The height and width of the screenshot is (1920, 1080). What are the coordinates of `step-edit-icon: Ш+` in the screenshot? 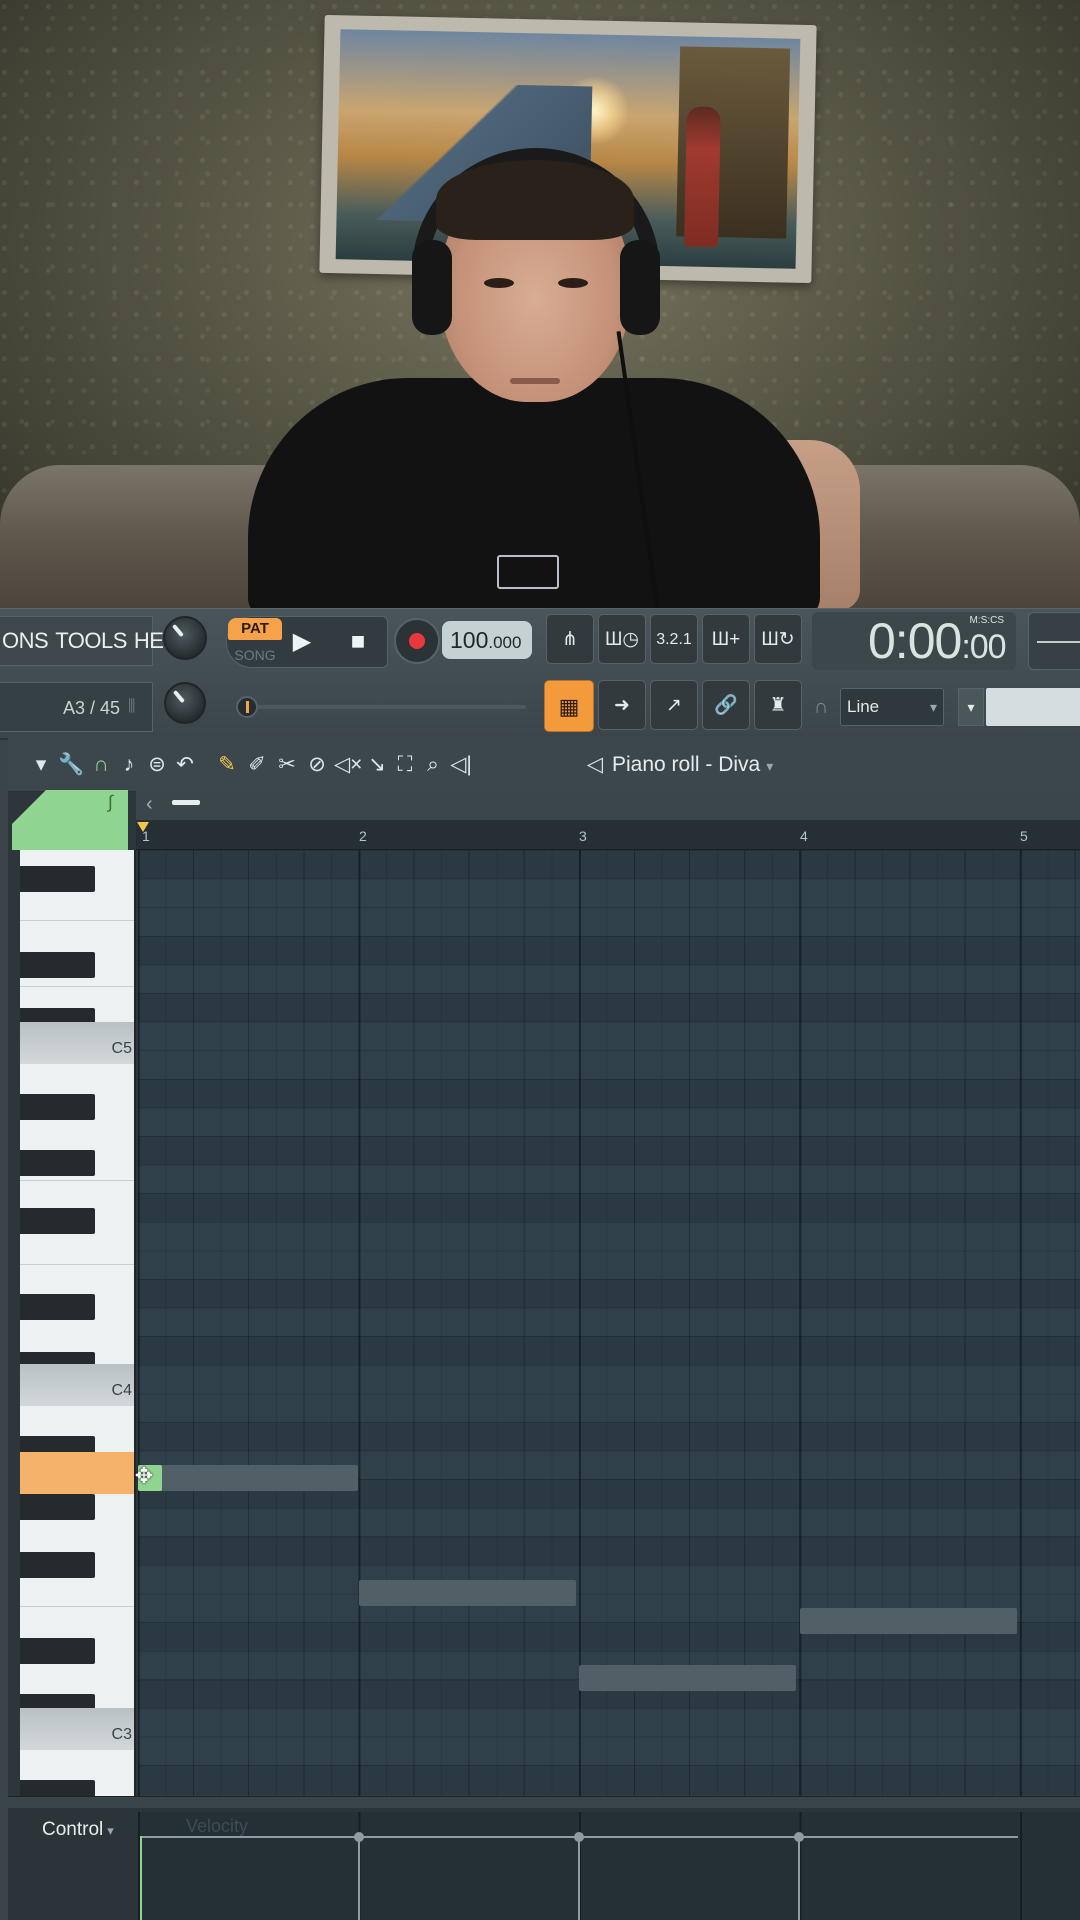 It's located at (726, 639).